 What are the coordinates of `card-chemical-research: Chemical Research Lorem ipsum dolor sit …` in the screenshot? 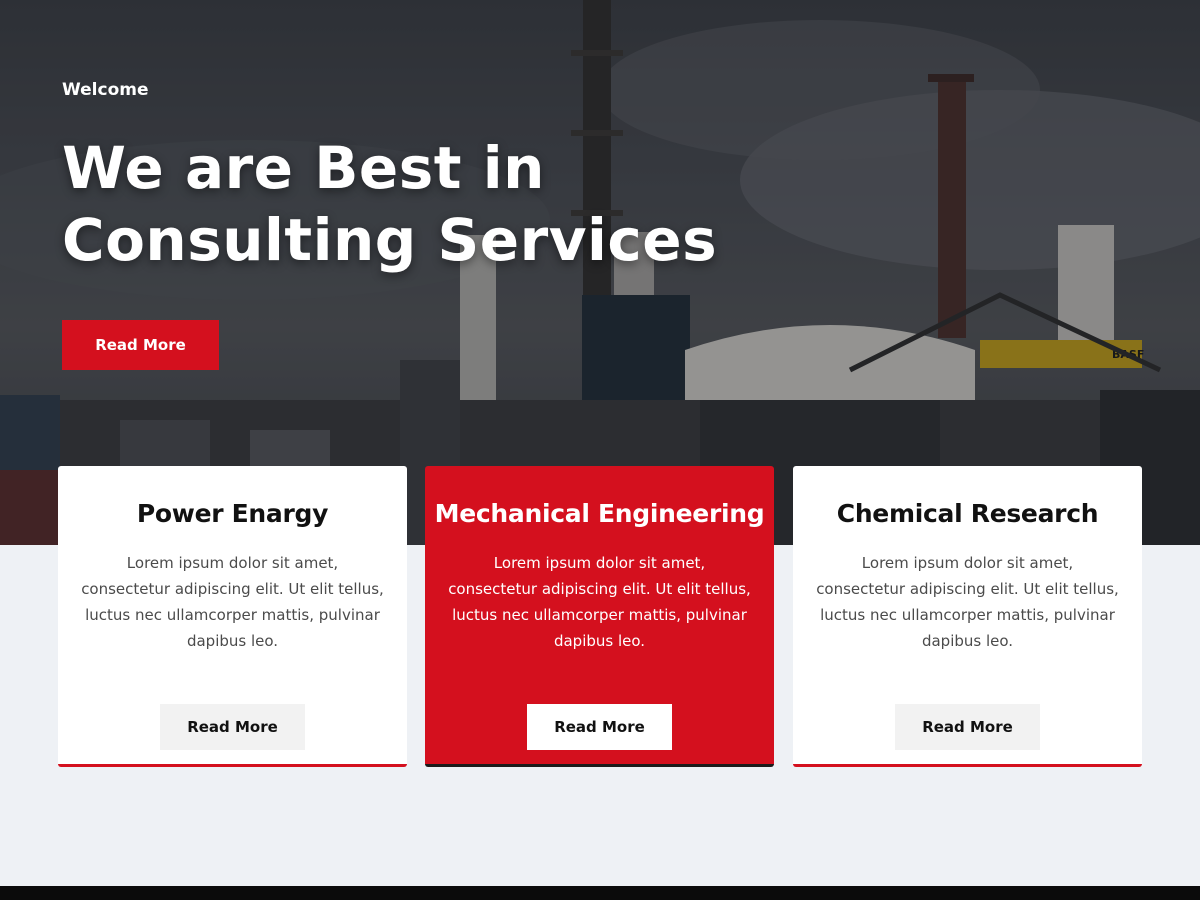 It's located at (967, 616).